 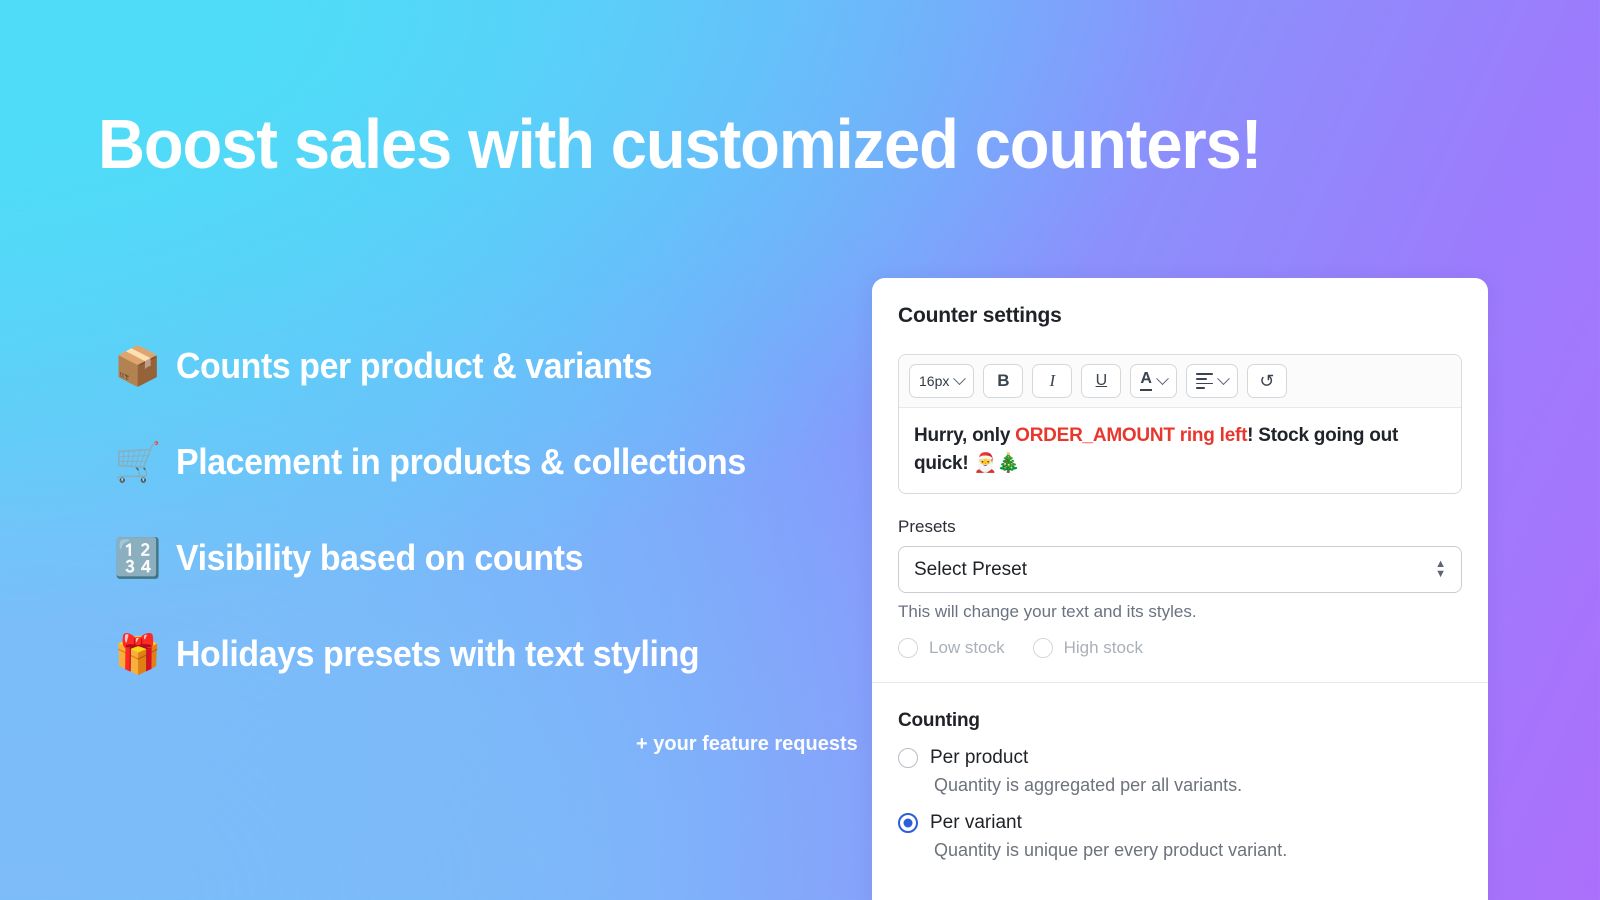 I want to click on text-color-icon: A, so click(x=1146, y=380).